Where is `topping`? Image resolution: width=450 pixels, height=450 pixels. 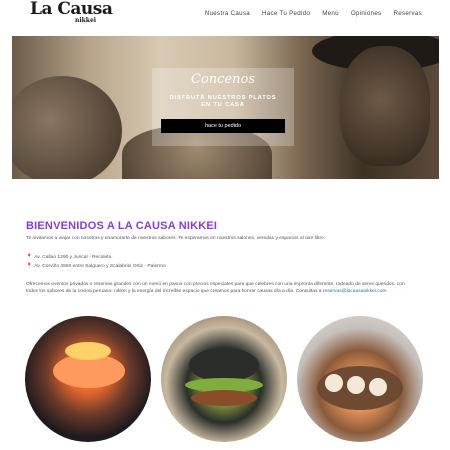
topping is located at coordinates (88, 351).